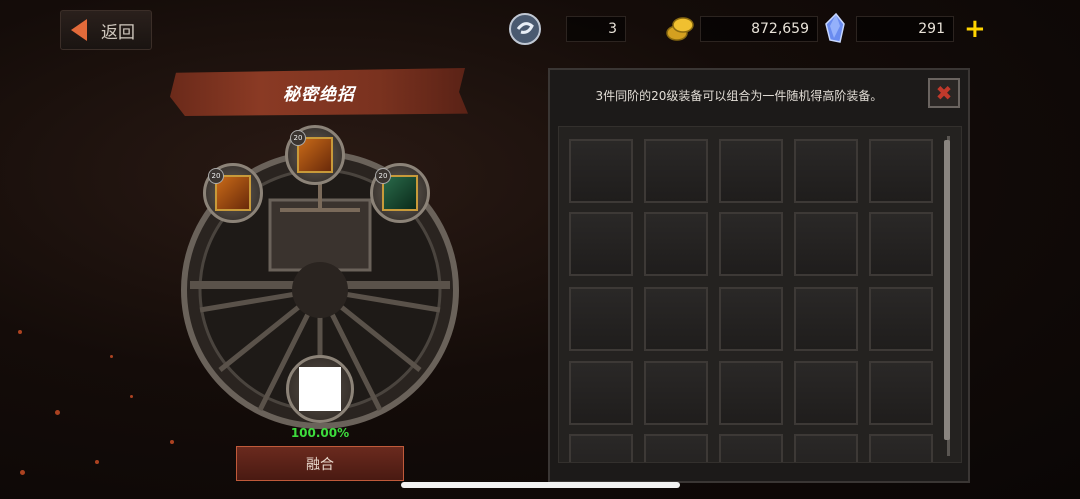  What do you see at coordinates (315, 155) in the screenshot?
I see `material-slot-center: 20` at bounding box center [315, 155].